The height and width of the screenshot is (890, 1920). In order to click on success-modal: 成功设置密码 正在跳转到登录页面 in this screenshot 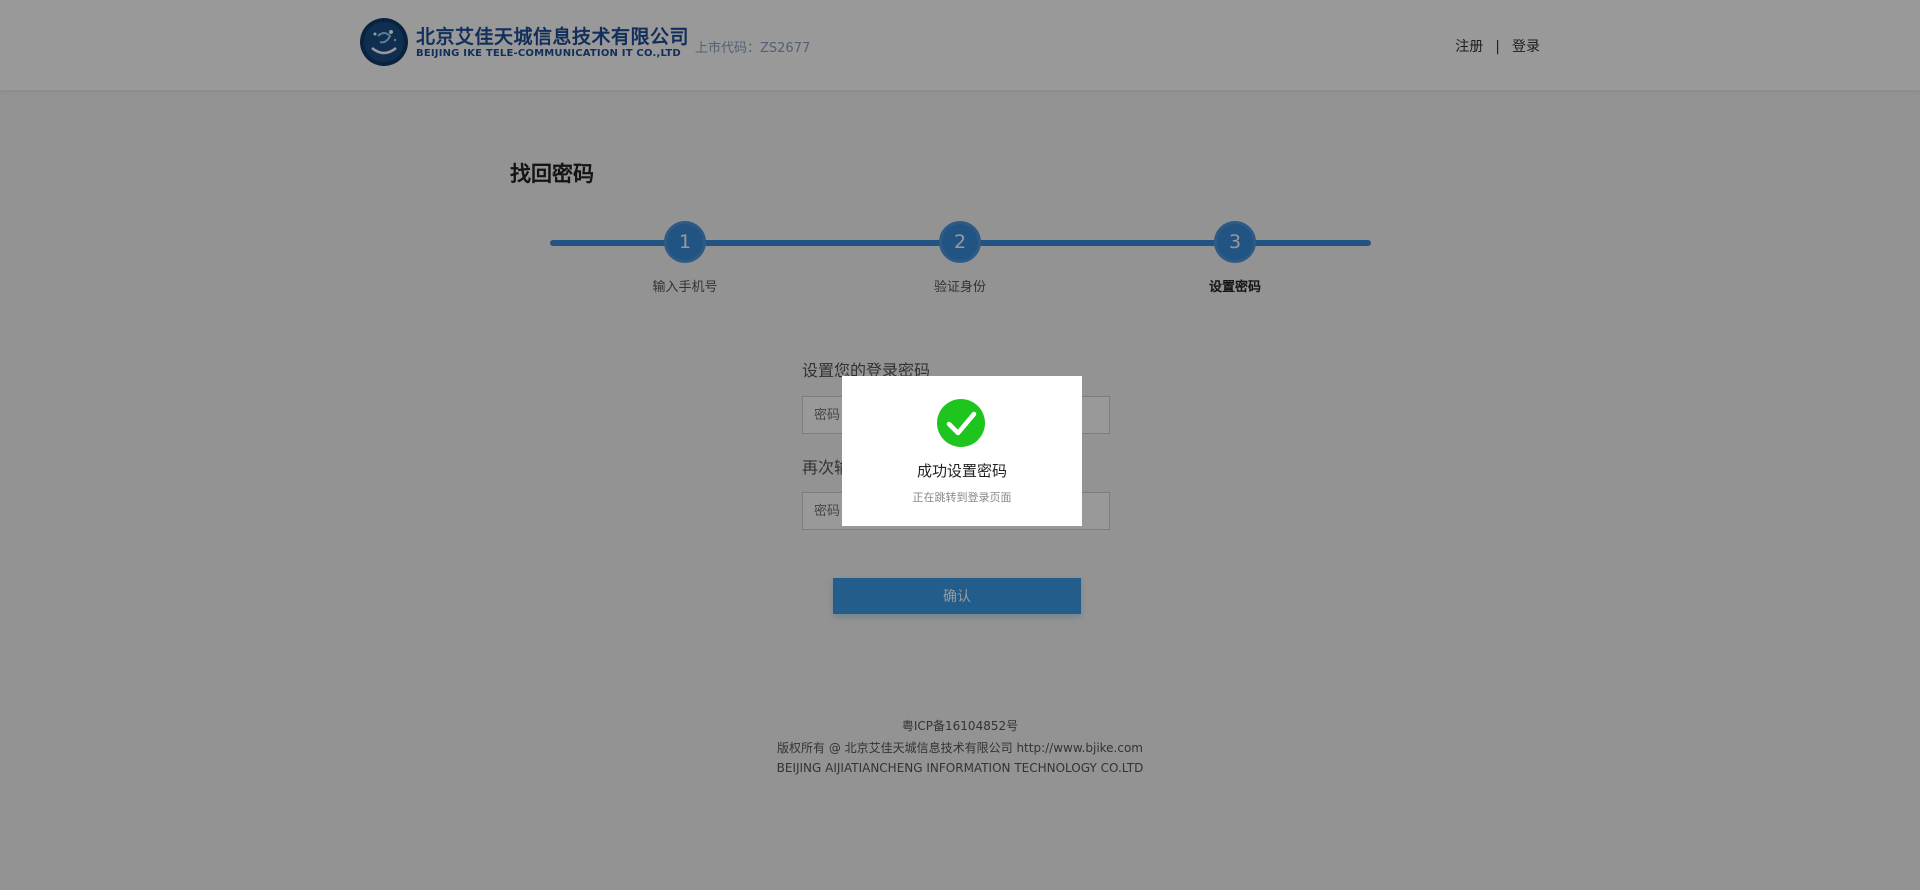, I will do `click(962, 451)`.